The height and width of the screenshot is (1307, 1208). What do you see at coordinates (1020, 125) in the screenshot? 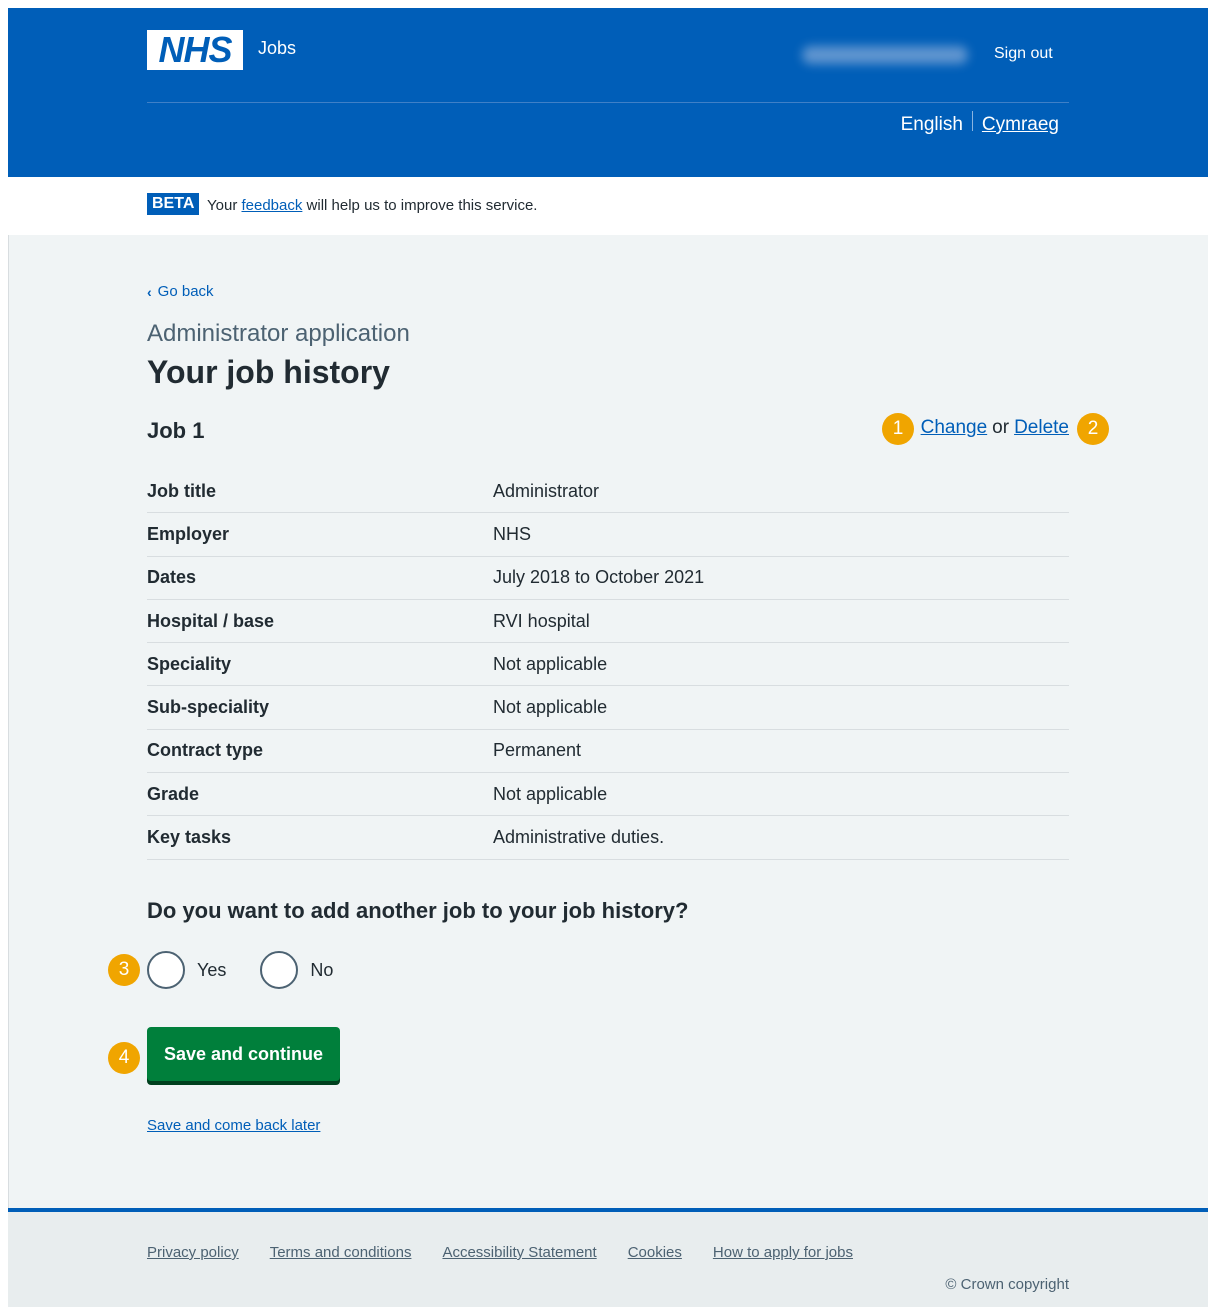
I see `lang-cymraeg-link: Cymraeg` at bounding box center [1020, 125].